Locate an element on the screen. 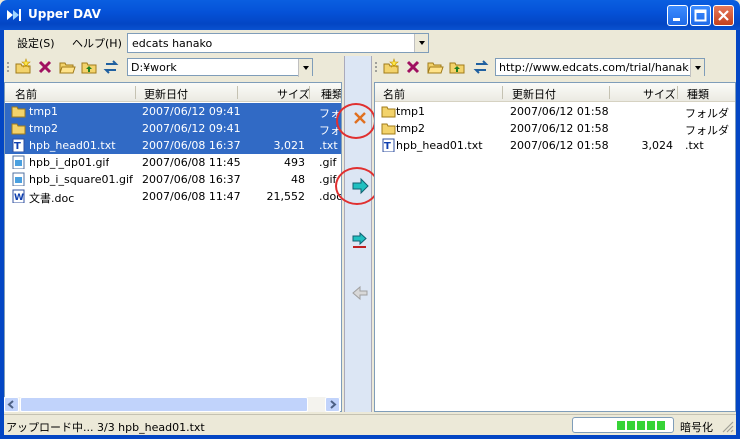  file-row: tmp1 2007/06/12 01:58 フォルダ is located at coordinates (555, 111).